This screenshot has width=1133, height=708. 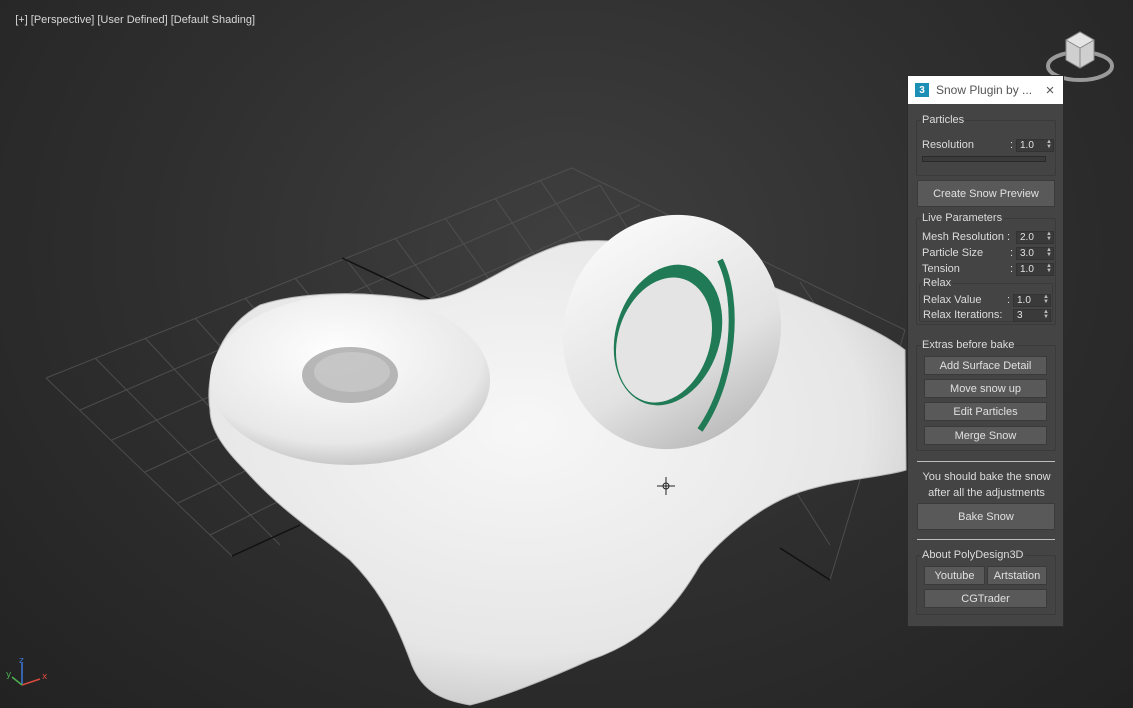 I want to click on relax-value-spinner: 1.0 ▲ ▼, so click(x=1032, y=300).